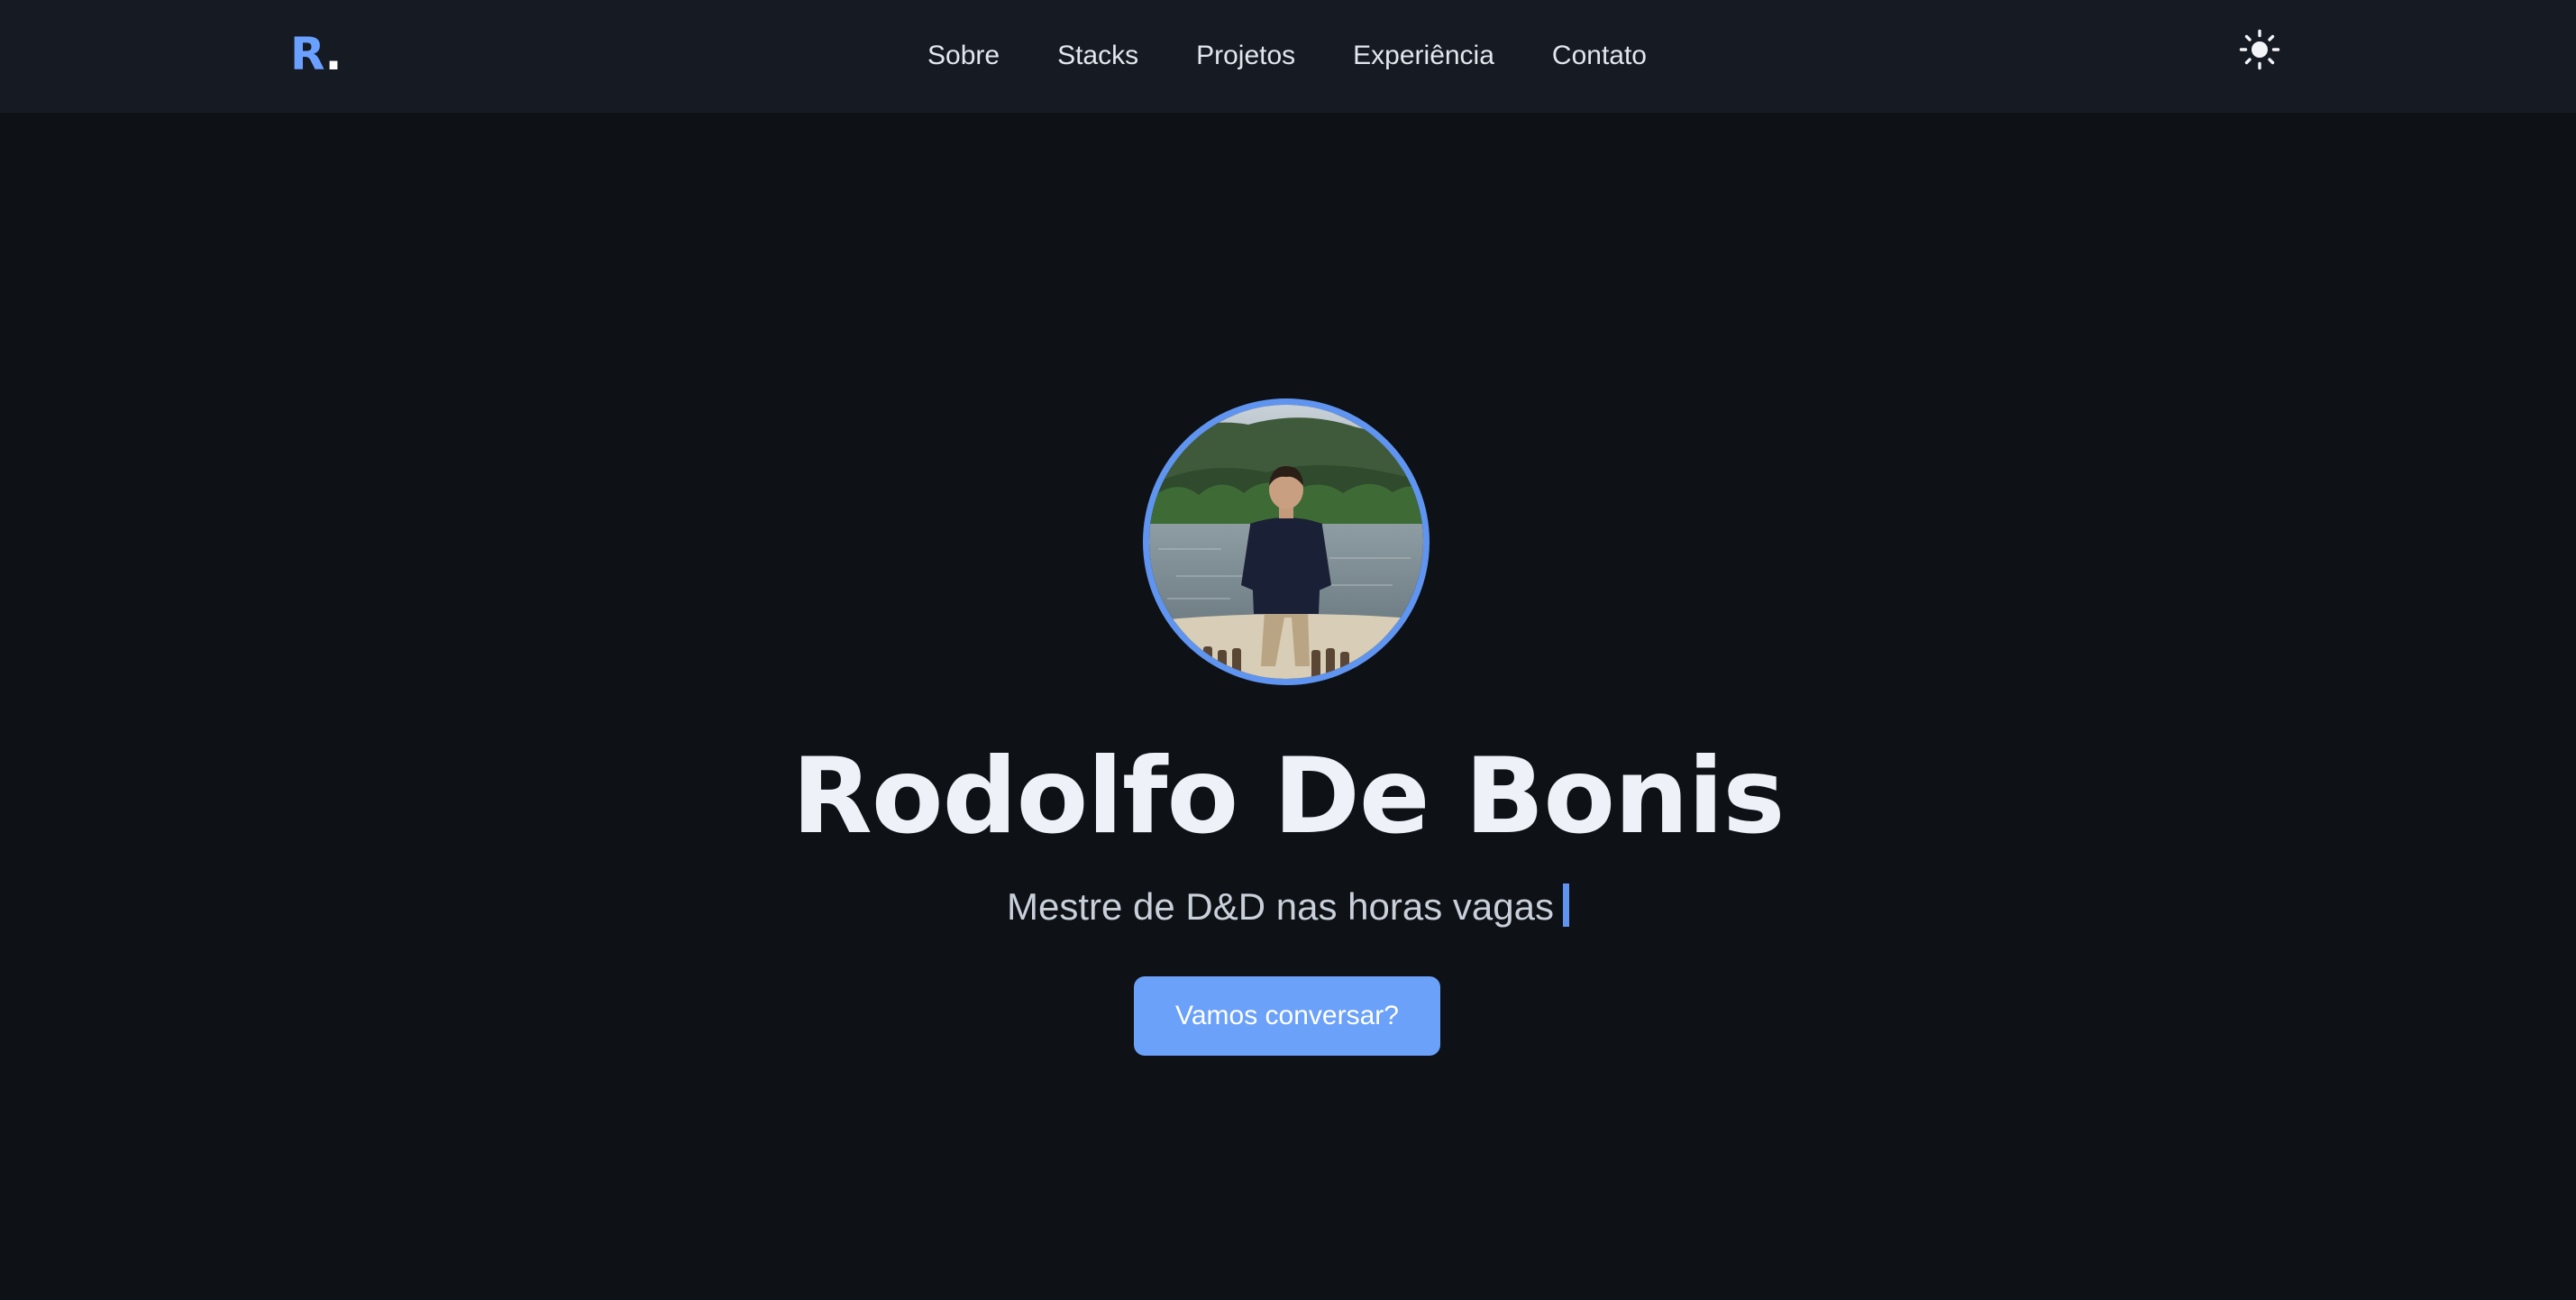  I want to click on logo: R., so click(316, 54).